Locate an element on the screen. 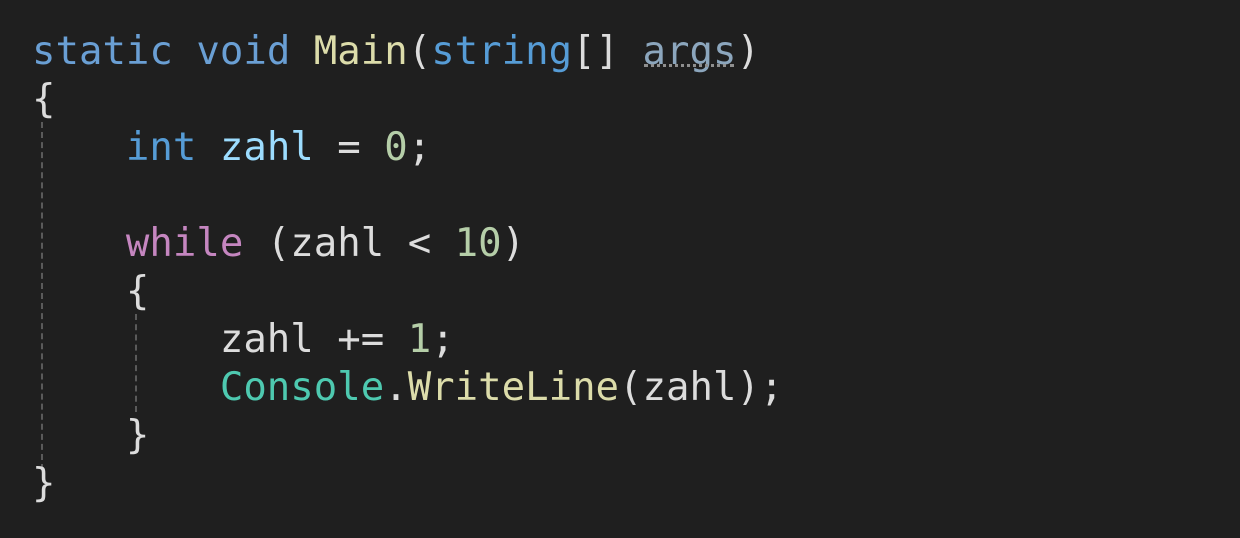 The width and height of the screenshot is (1240, 538). token-punct: += is located at coordinates (360, 339).